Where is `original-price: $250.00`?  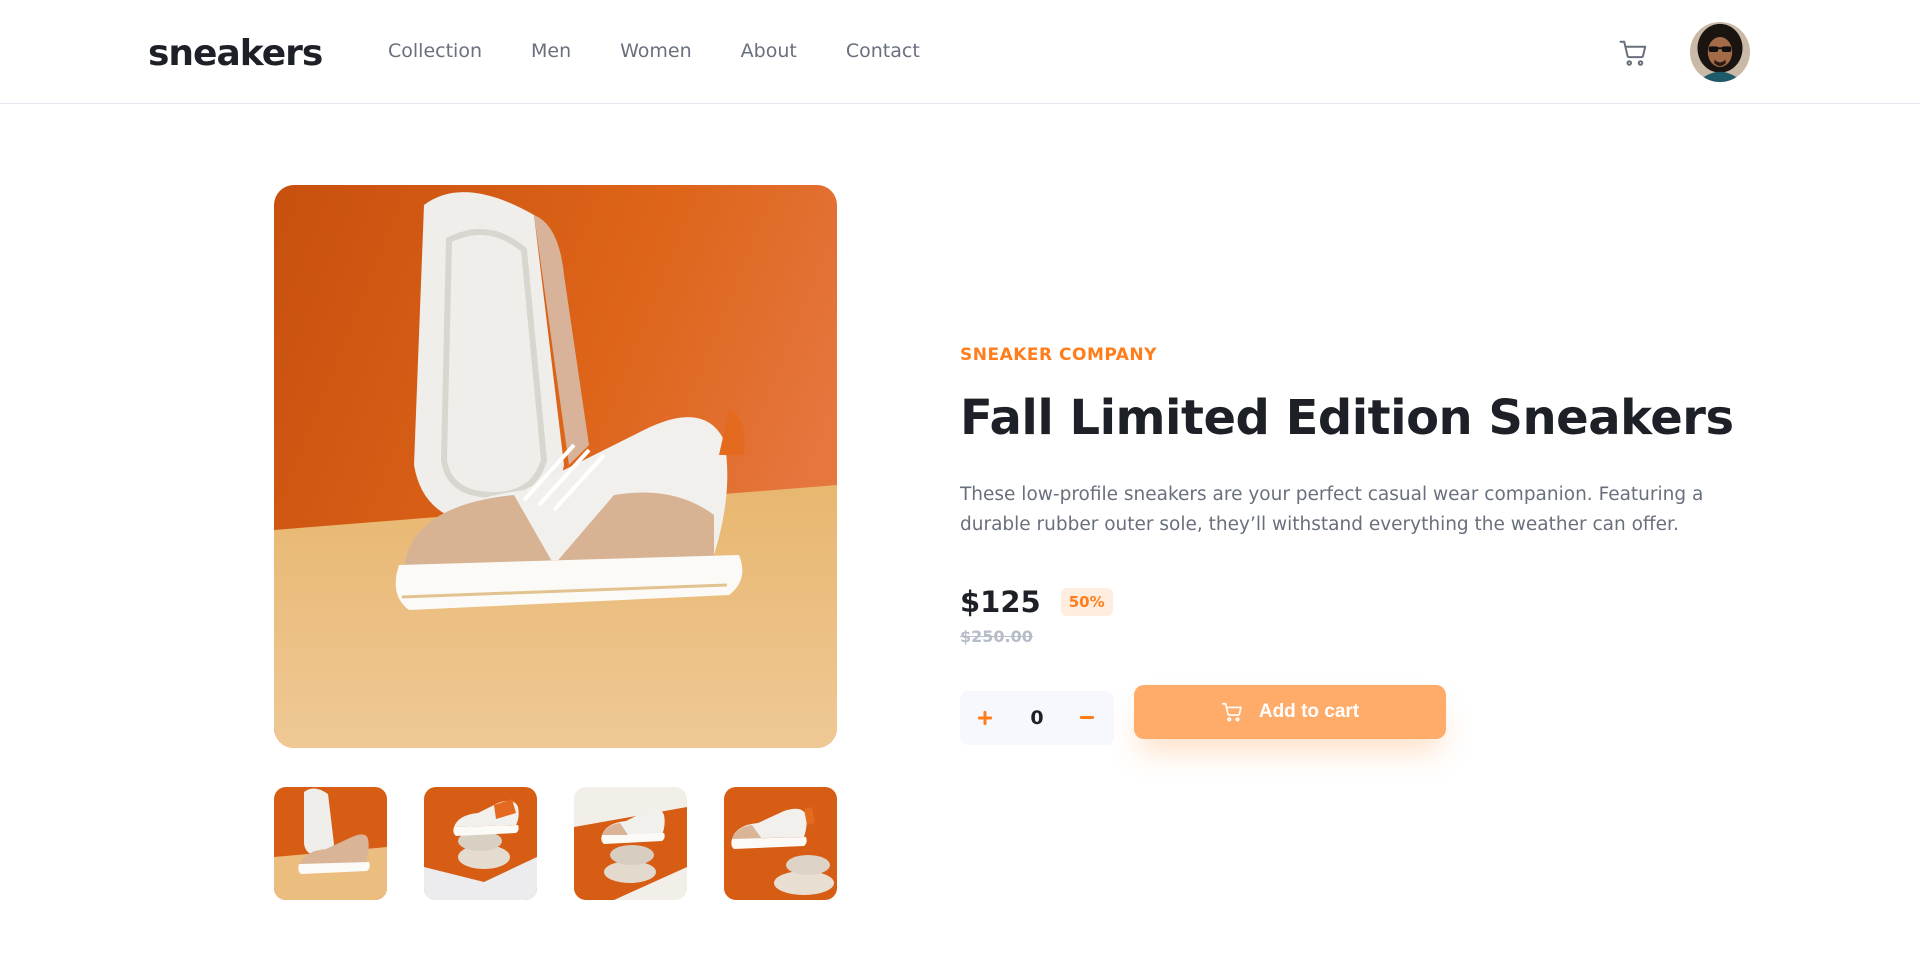 original-price: $250.00 is located at coordinates (996, 636).